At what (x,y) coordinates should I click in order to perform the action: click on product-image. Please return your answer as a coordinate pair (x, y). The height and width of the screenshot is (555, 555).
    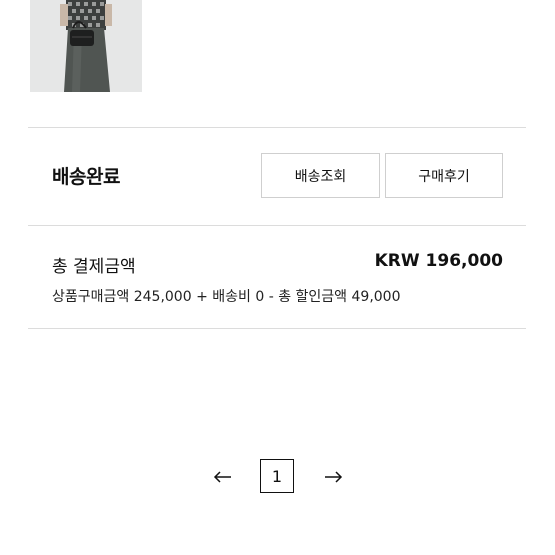
    Looking at the image, I should click on (86, 46).